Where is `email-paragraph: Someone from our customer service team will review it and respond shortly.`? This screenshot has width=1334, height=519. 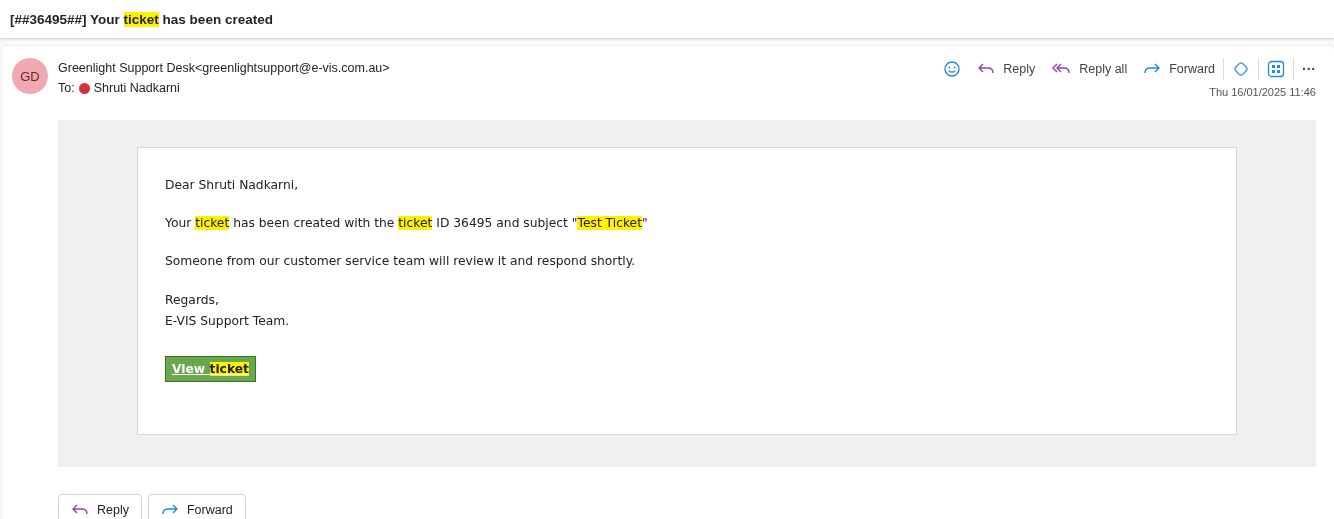
email-paragraph: Someone from our customer service team will review it and respond shortly. is located at coordinates (401, 262).